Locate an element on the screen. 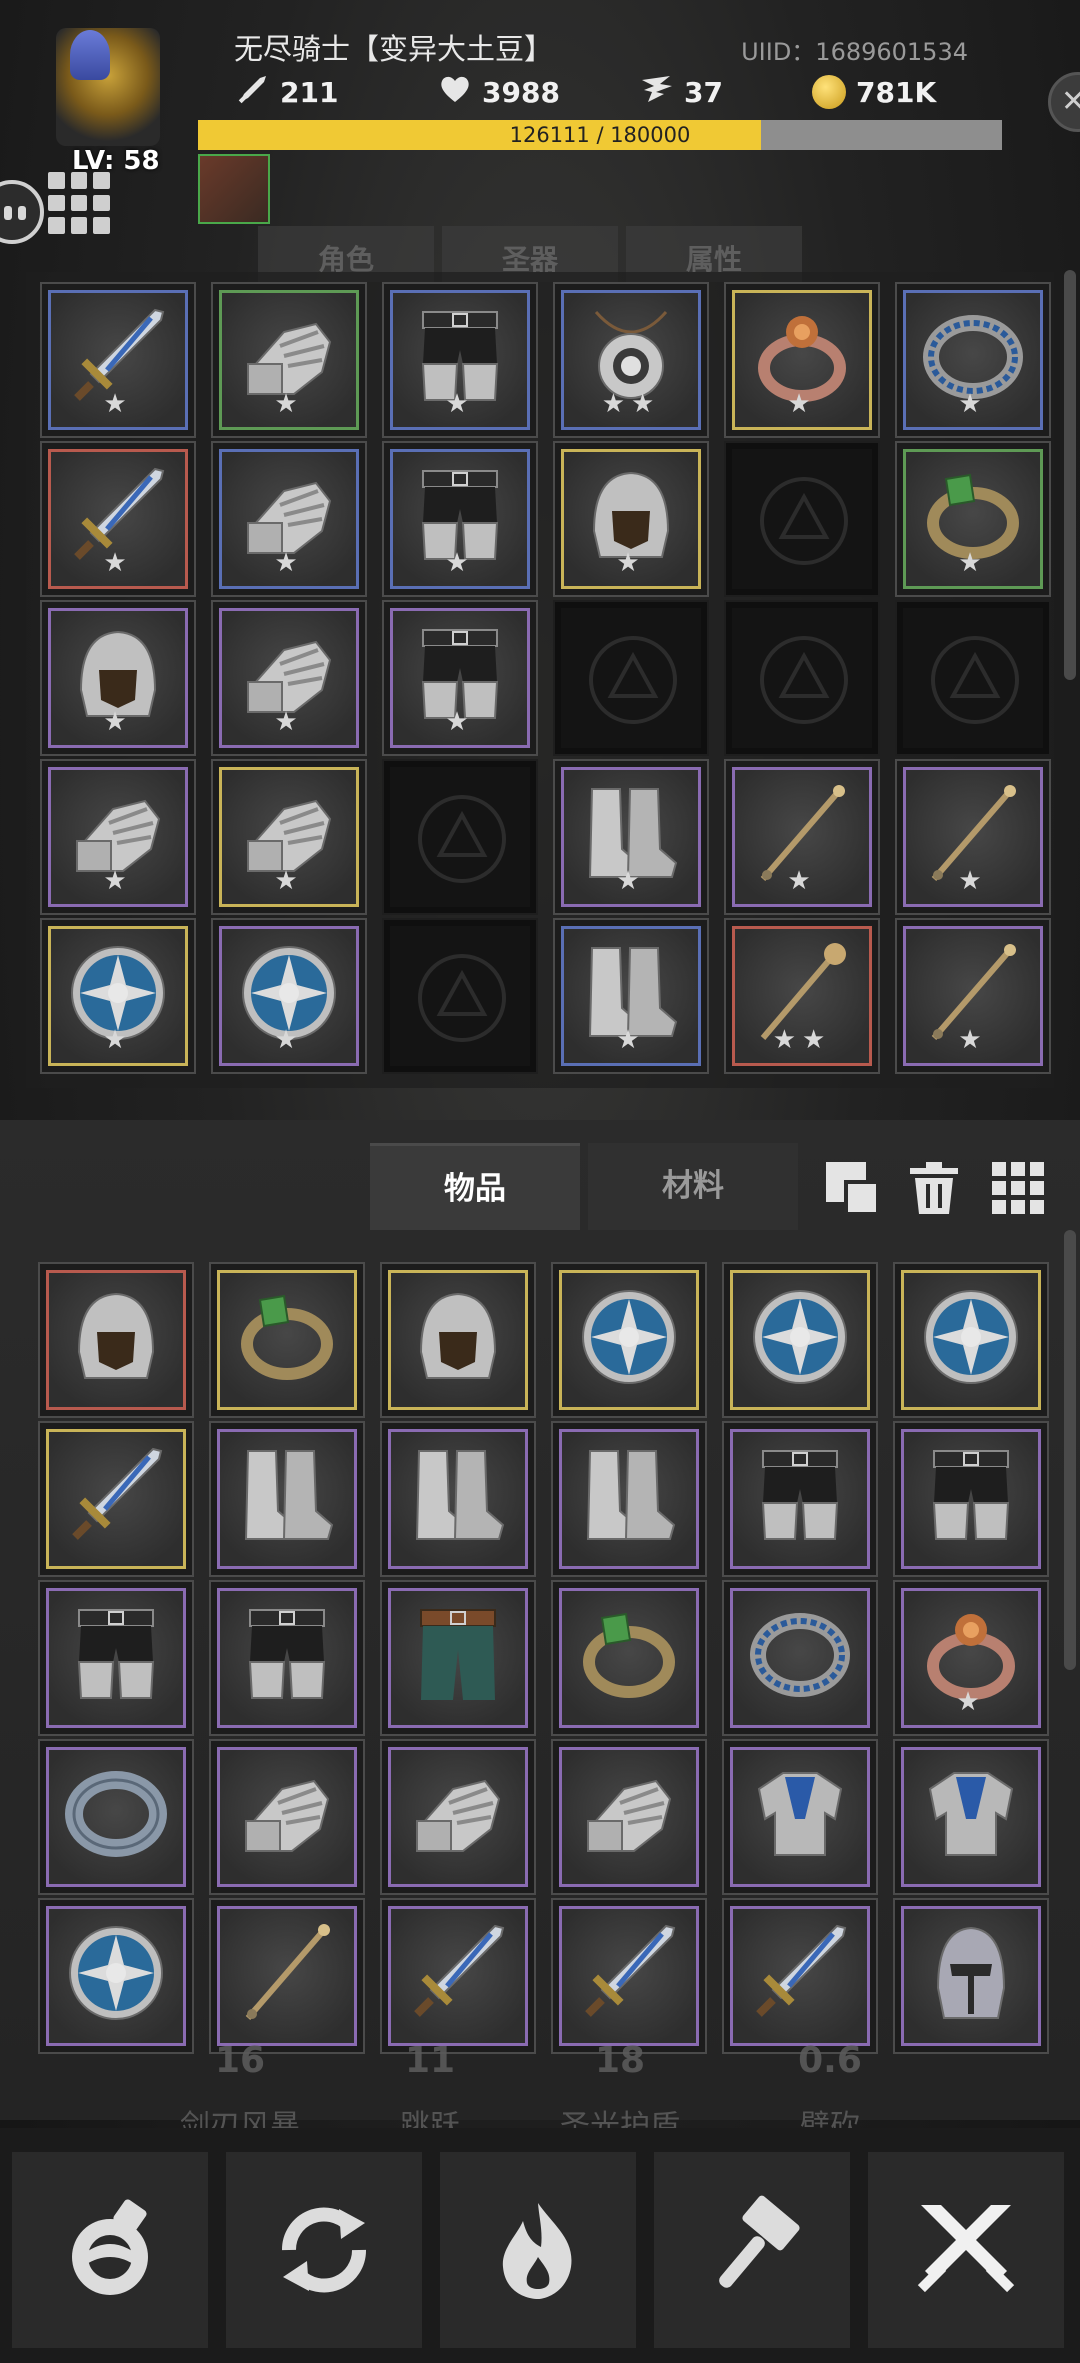 This screenshot has height=2363, width=1080. inventory-scrollbar is located at coordinates (1070, 1450).